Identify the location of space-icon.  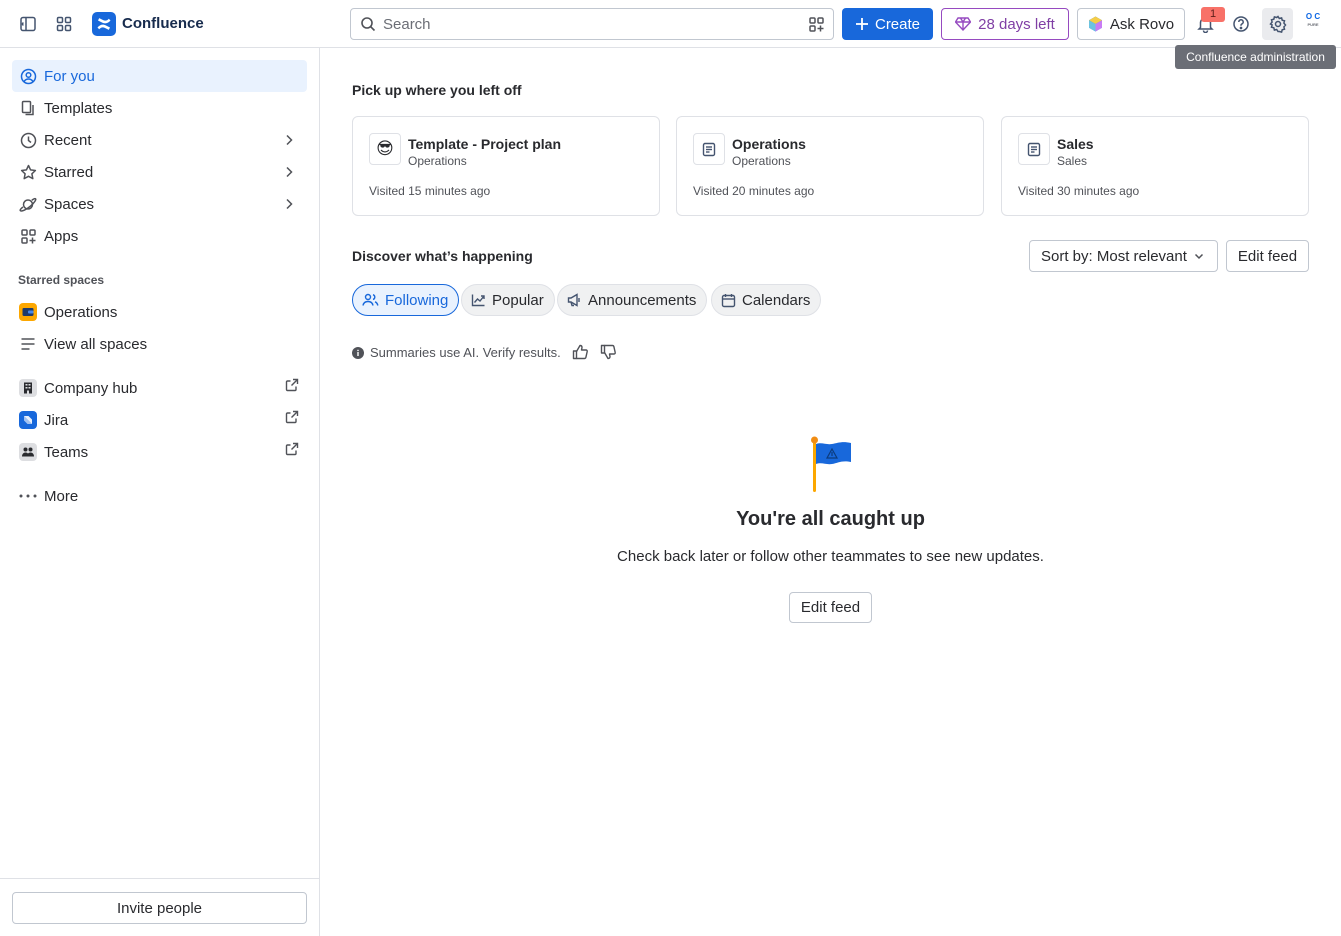
(28, 312).